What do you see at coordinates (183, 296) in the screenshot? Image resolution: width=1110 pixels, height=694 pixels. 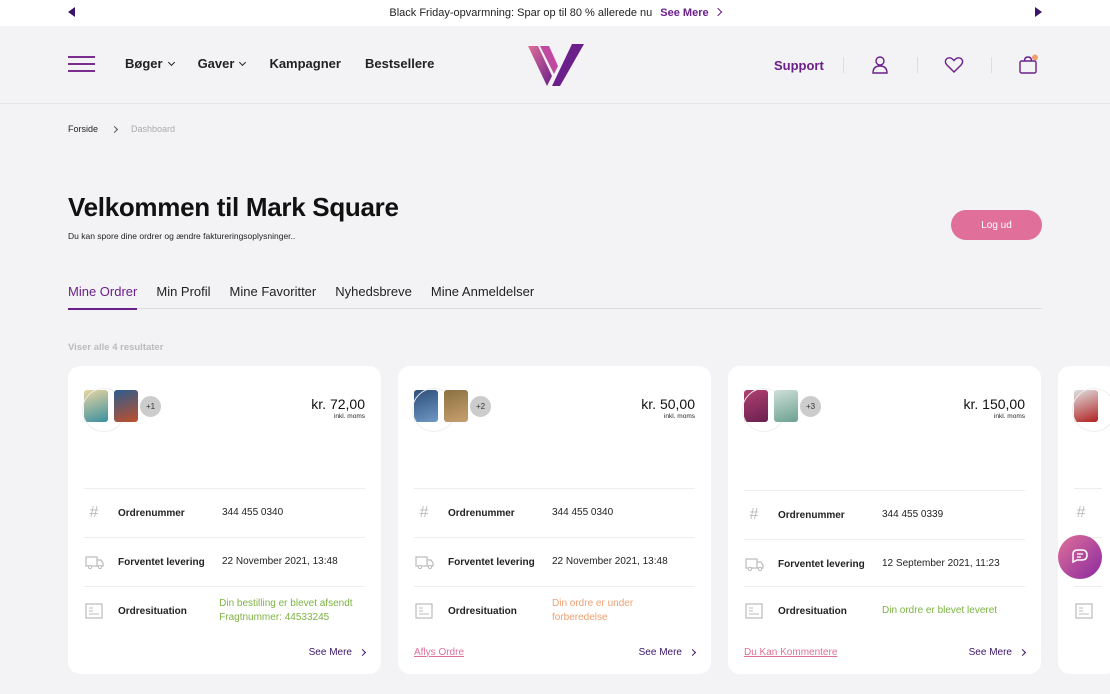 I see `tab-my-profile: Min Profil` at bounding box center [183, 296].